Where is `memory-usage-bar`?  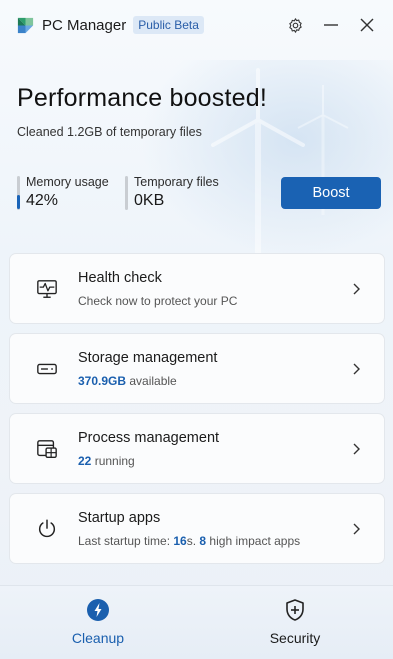
memory-usage-bar is located at coordinates (18, 193).